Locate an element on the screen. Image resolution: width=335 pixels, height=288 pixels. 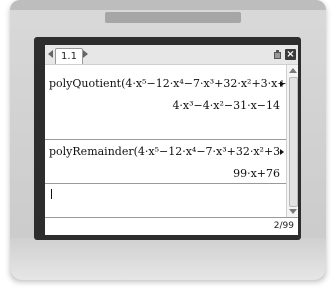
status-bar: 2/99 is located at coordinates (171, 226).